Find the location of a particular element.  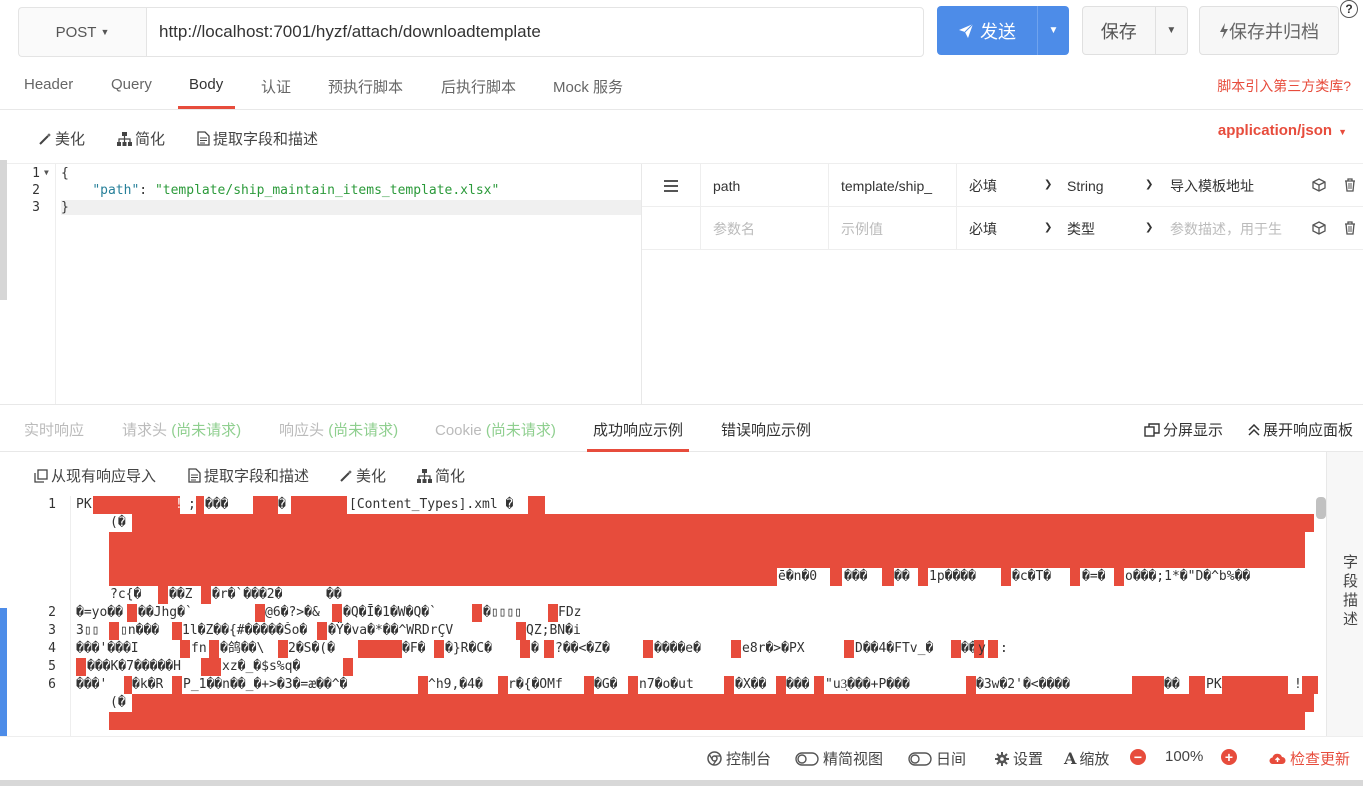

magic-wand-icon is located at coordinates (346, 475).